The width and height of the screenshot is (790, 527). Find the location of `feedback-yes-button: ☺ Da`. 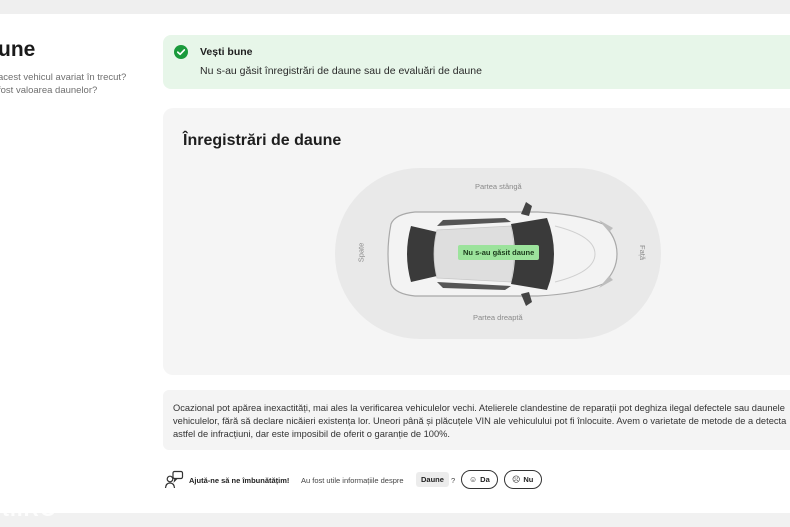

feedback-yes-button: ☺ Da is located at coordinates (479, 479).